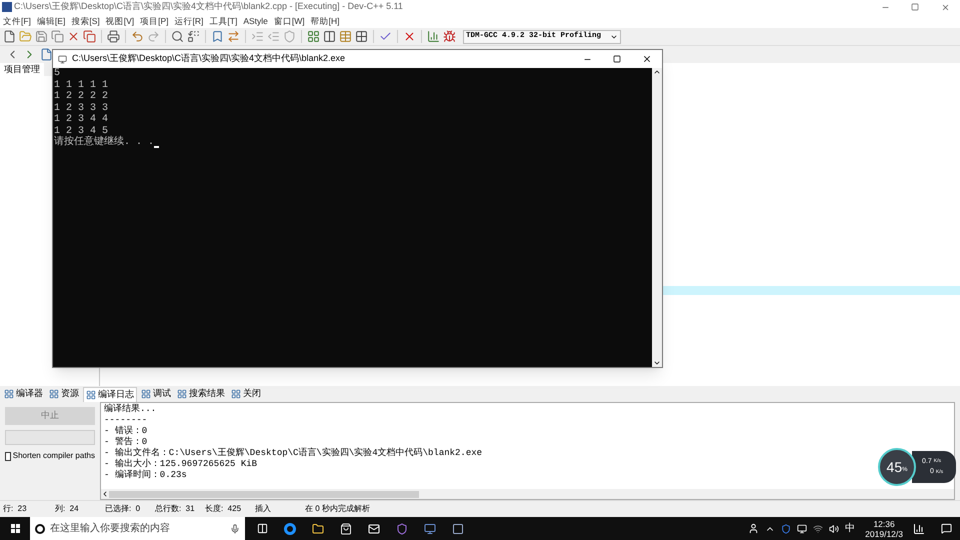 The image size is (960, 540). Describe the element at coordinates (177, 509) in the screenshot. I see `status-field: 总行数: 31` at that location.